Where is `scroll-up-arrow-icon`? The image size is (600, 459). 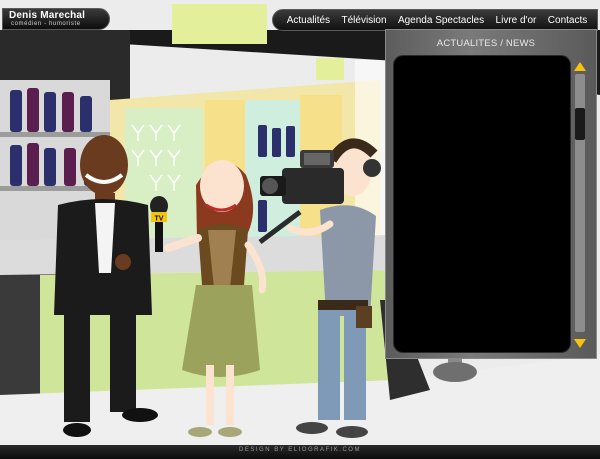 scroll-up-arrow-icon is located at coordinates (580, 66).